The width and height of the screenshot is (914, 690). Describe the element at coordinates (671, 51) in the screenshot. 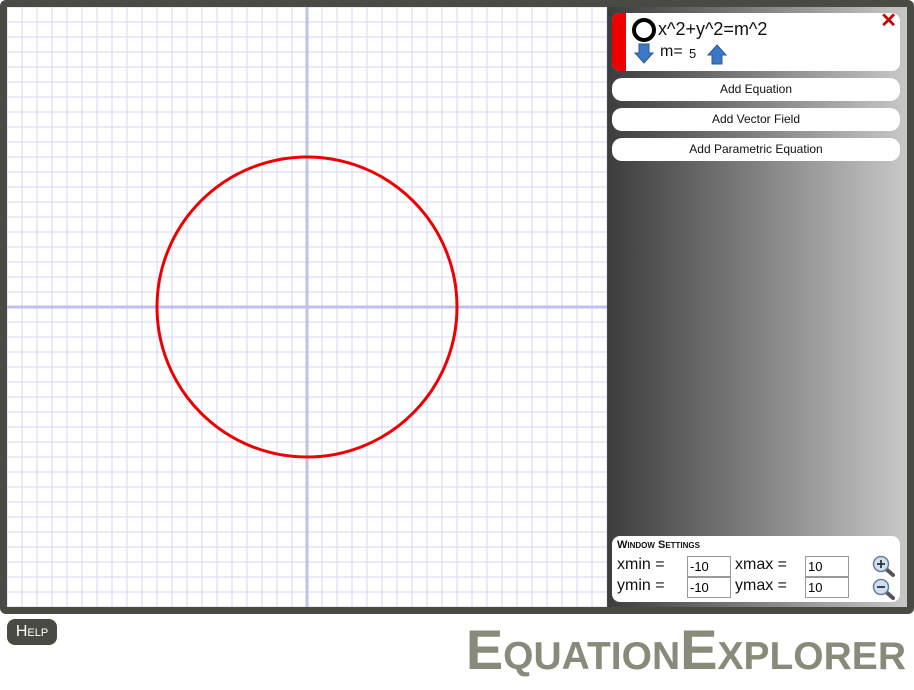

I see `param-label: m=` at that location.